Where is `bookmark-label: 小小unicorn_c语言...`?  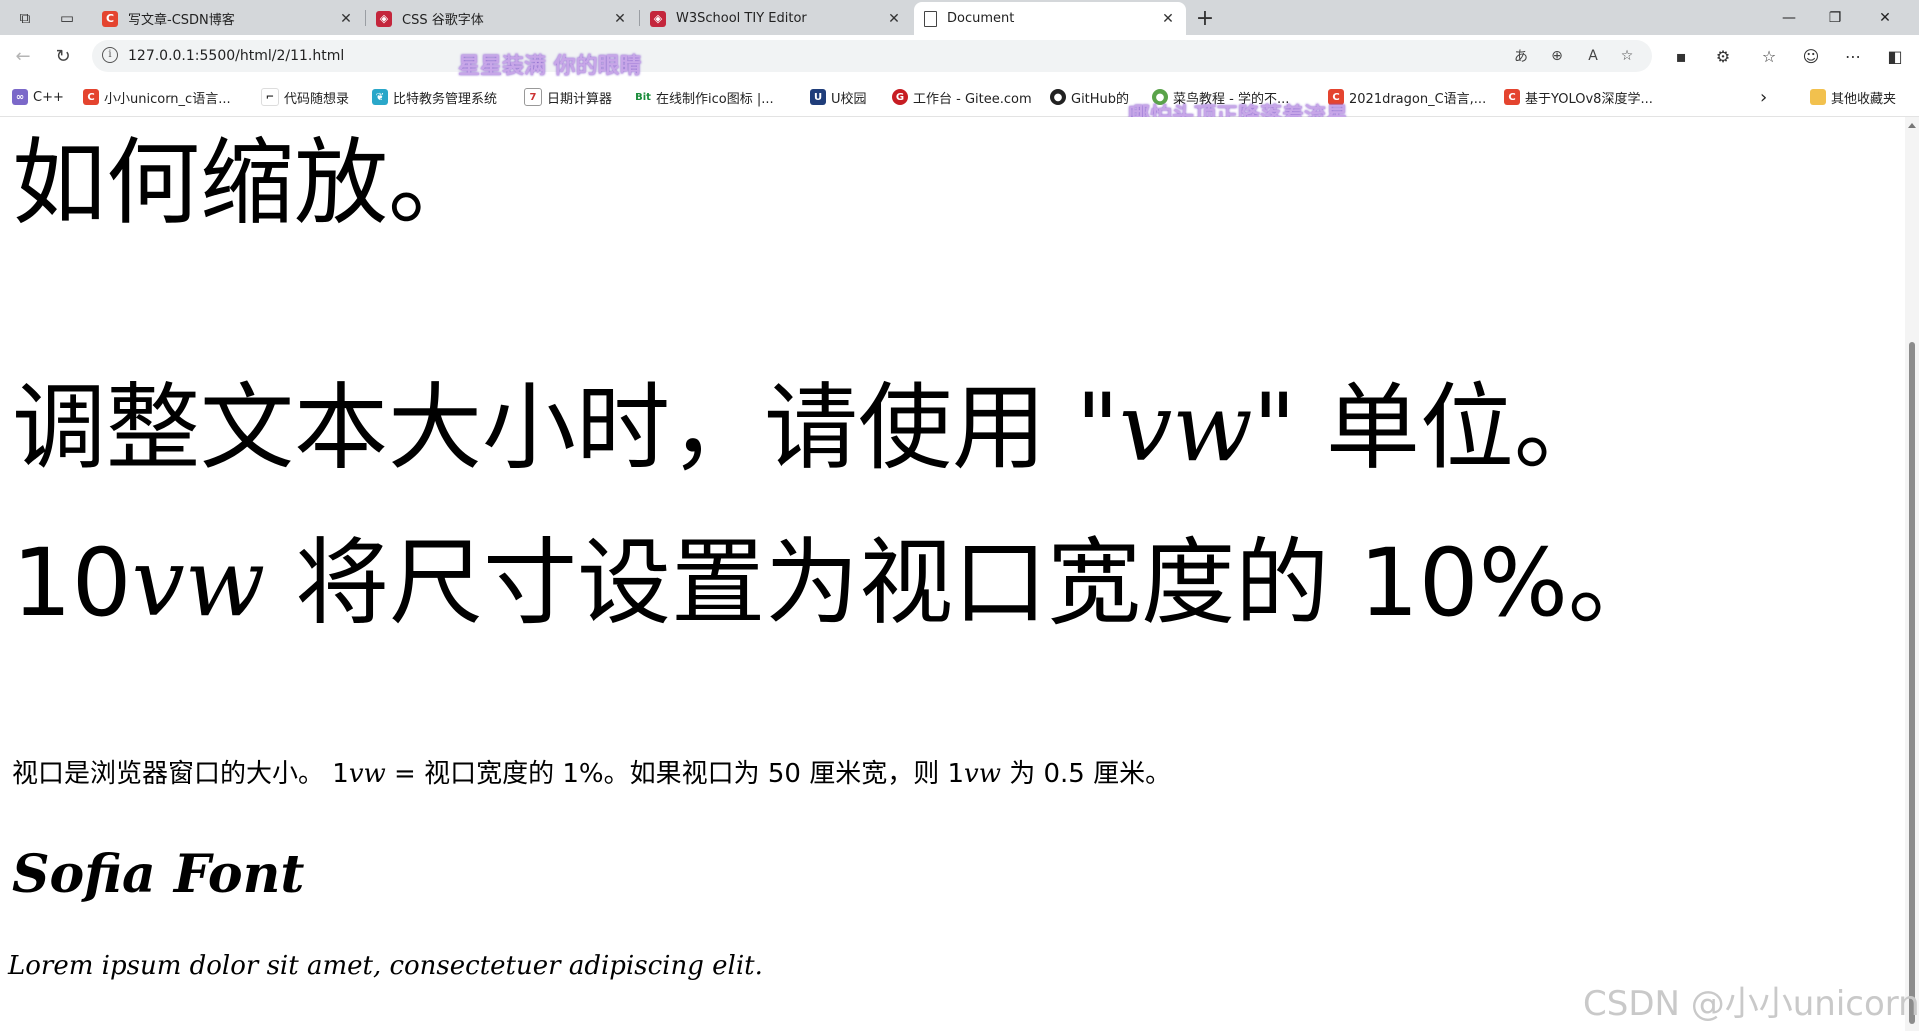
bookmark-label: 小小unicorn_c语言... is located at coordinates (167, 99).